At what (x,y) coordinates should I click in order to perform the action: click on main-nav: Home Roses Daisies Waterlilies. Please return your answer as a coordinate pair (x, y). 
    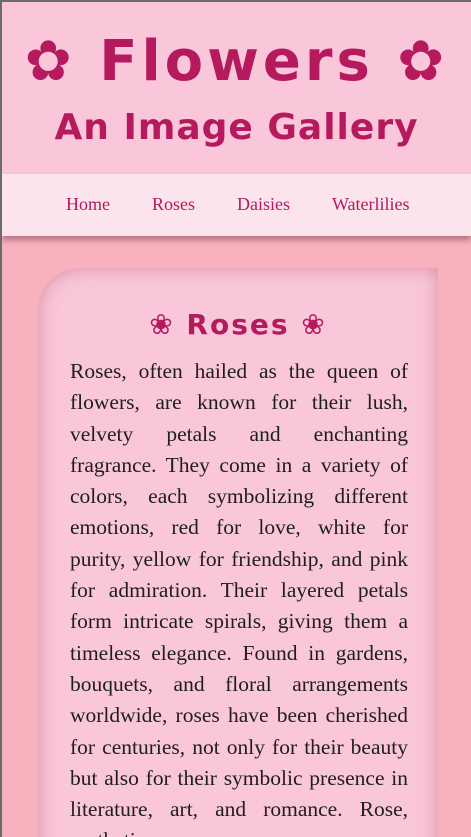
    Looking at the image, I should click on (236, 205).